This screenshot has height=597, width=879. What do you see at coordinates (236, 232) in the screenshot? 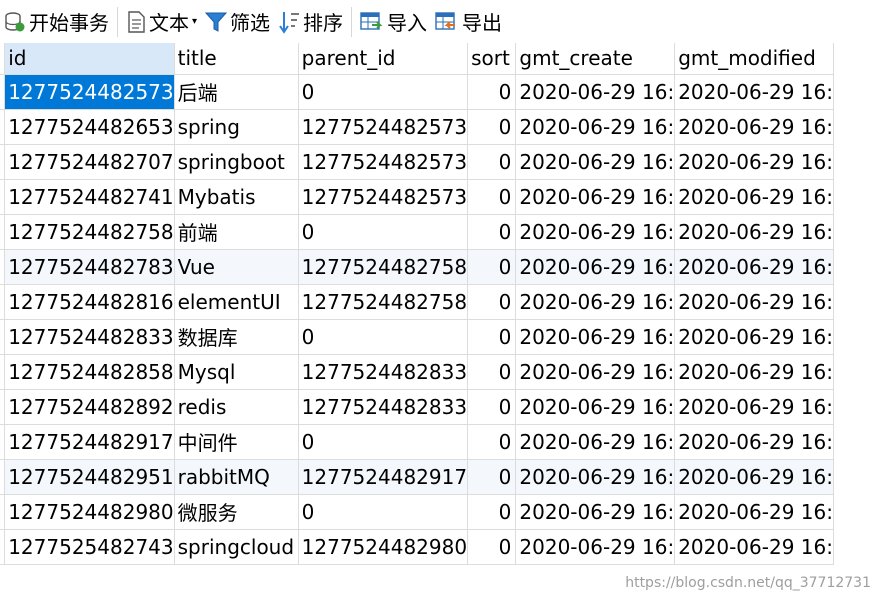
I see `cell-title: 前端` at bounding box center [236, 232].